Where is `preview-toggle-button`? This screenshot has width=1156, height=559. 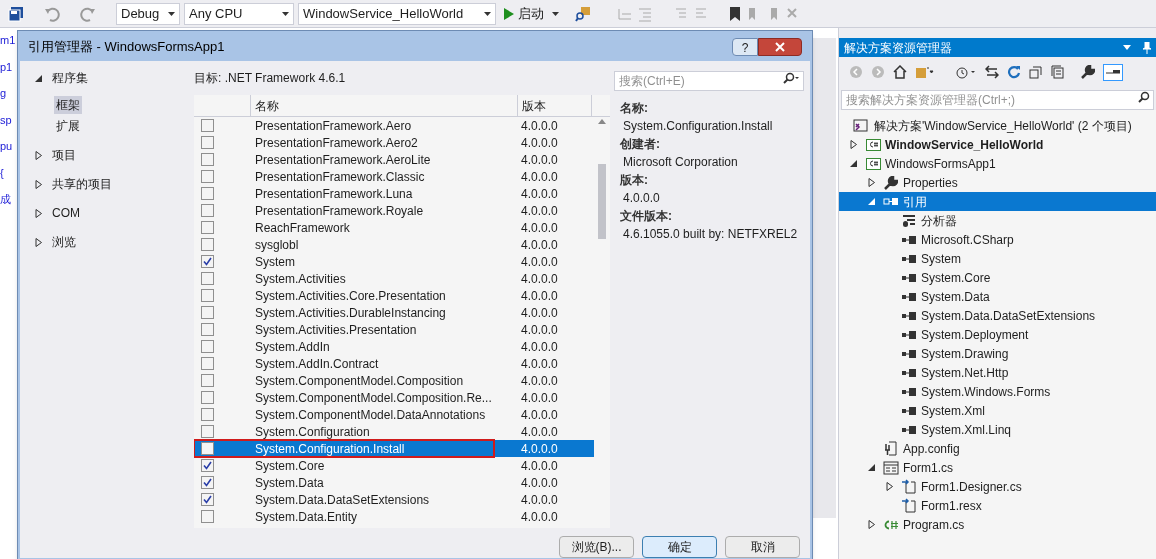 preview-toggle-button is located at coordinates (1113, 72).